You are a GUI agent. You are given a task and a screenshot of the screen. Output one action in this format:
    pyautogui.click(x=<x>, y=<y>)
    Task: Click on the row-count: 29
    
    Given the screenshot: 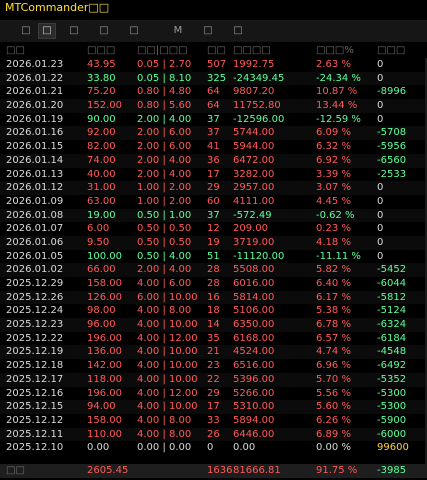 What is the action you would take?
    pyautogui.click(x=213, y=188)
    